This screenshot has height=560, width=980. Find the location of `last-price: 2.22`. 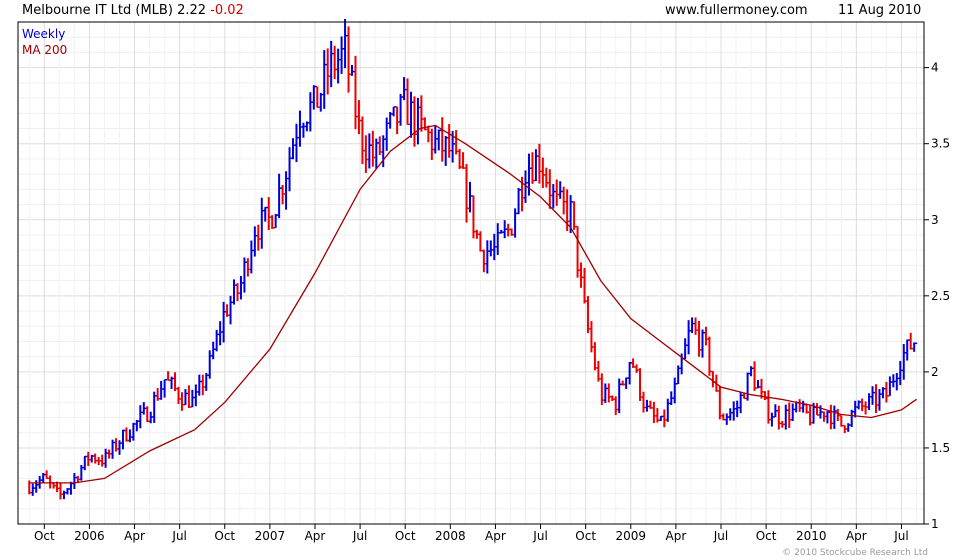

last-price: 2.22 is located at coordinates (192, 10).